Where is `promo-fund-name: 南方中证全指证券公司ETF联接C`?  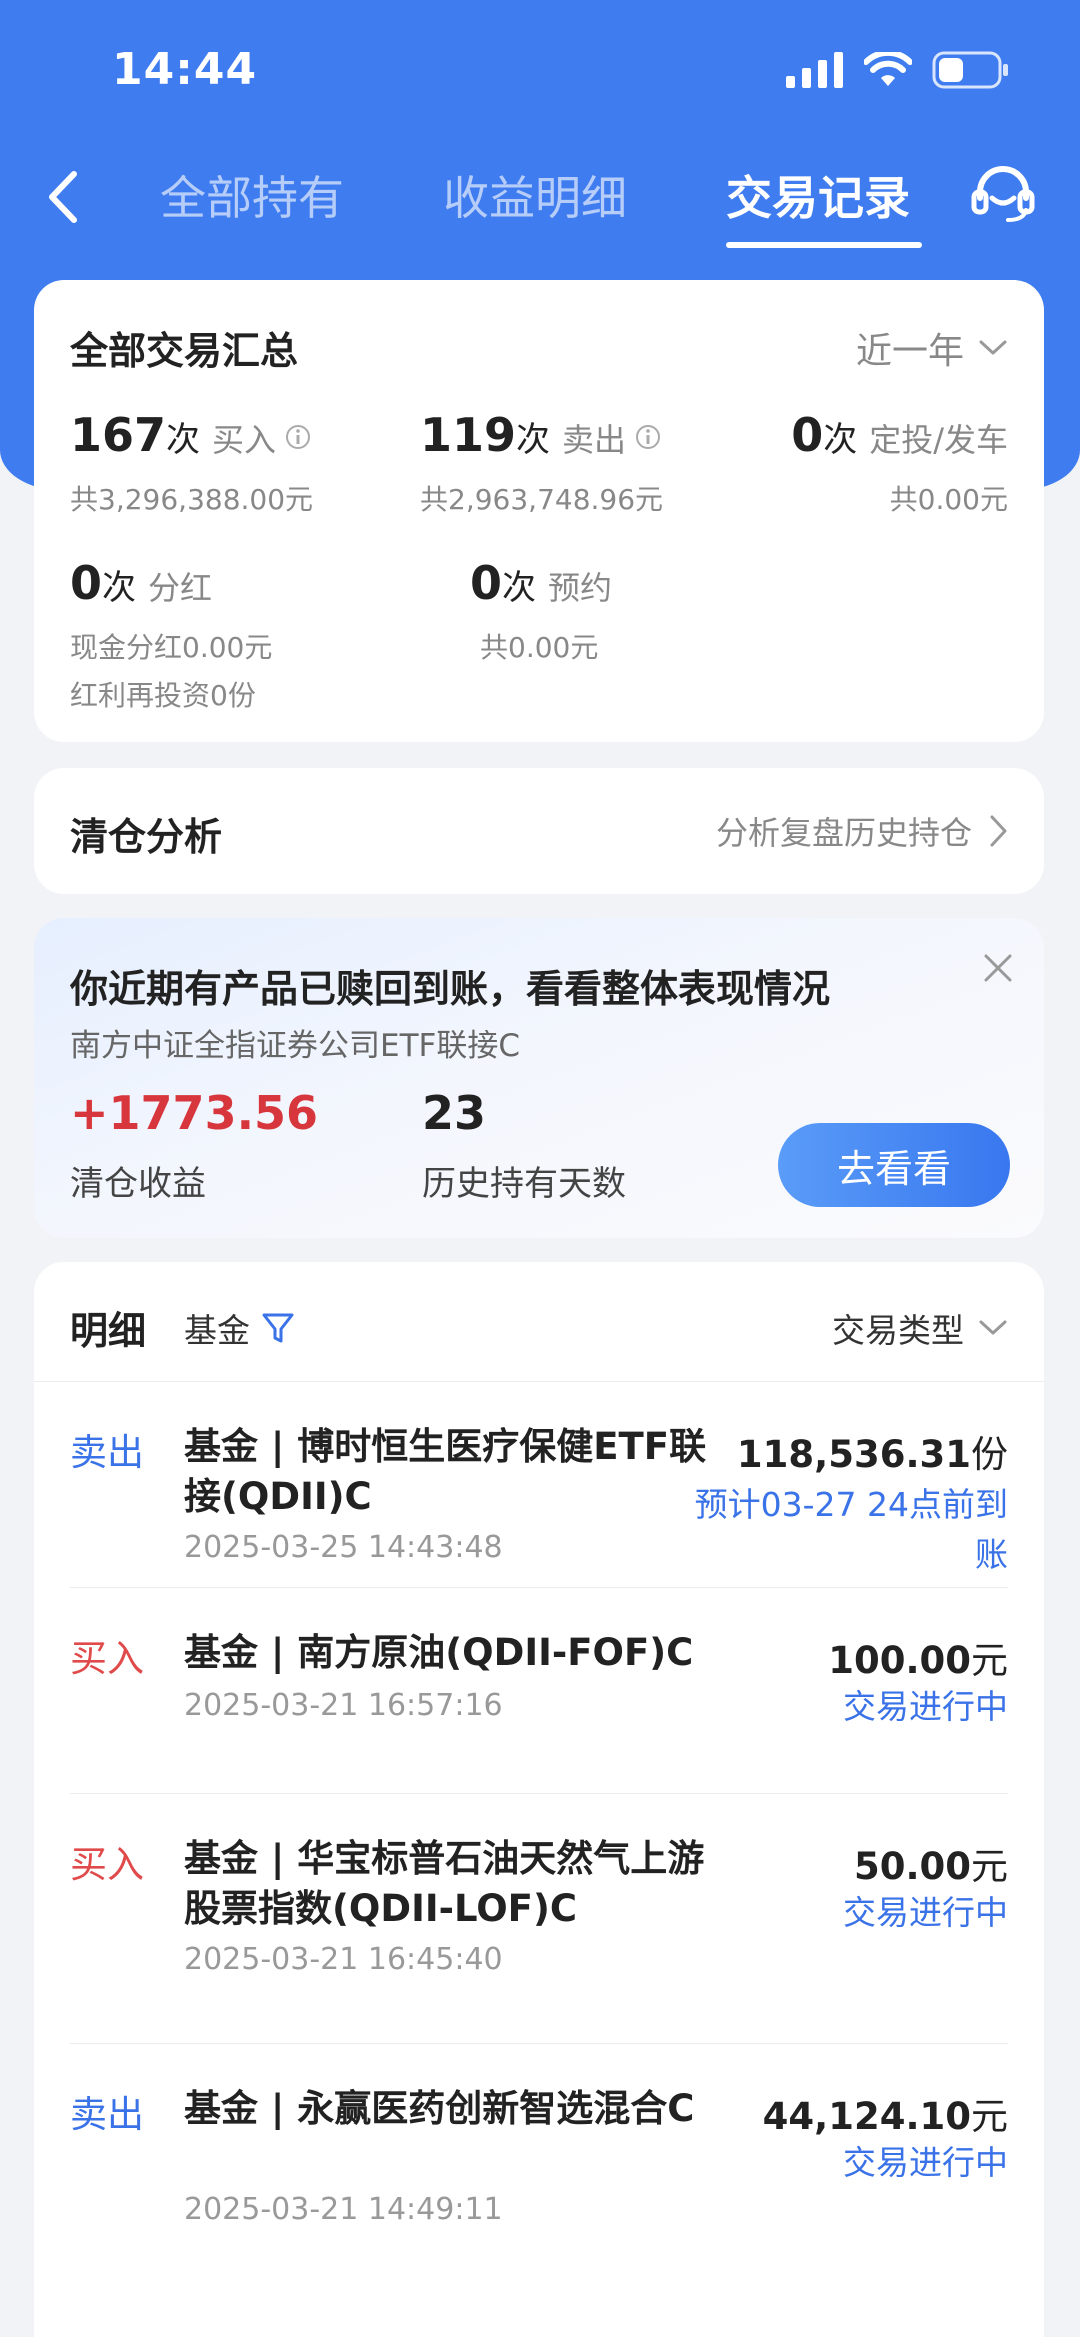 promo-fund-name: 南方中证全指证券公司ETF联接C is located at coordinates (295, 1046).